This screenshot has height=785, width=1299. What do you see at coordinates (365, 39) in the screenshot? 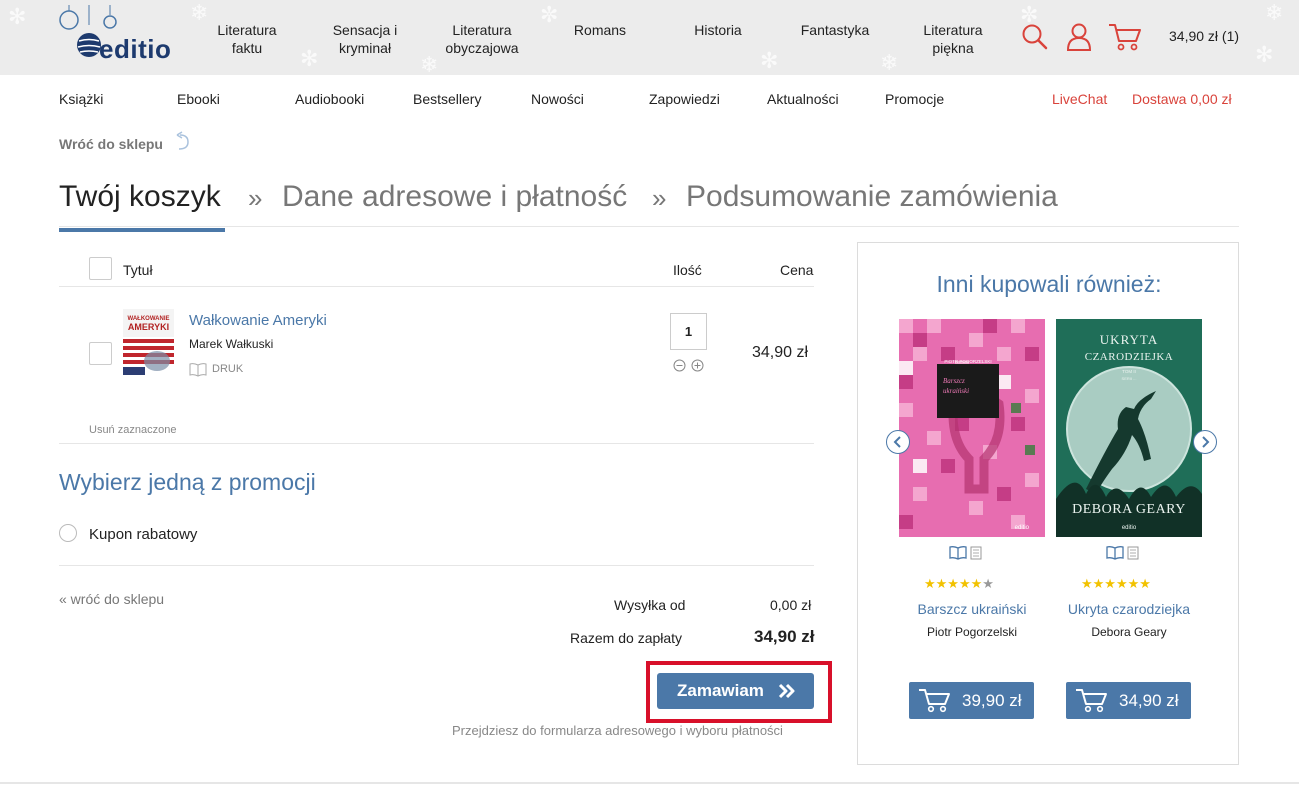
I see `category-sensacja-kryminal: Sensacja i kryminał` at bounding box center [365, 39].